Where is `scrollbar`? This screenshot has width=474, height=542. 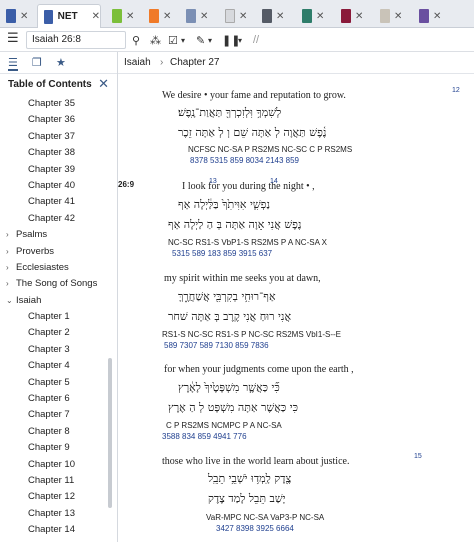
scrollbar is located at coordinates (110, 433).